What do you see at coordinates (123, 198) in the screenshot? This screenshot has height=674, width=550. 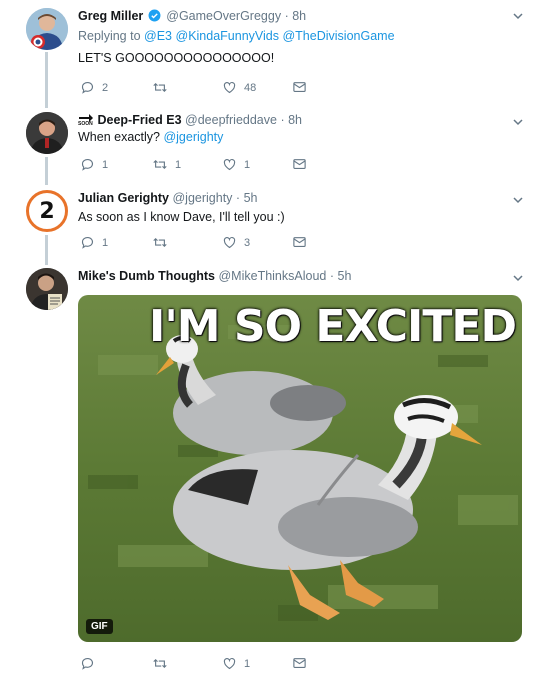 I see `display-name: Julian Gerighty` at bounding box center [123, 198].